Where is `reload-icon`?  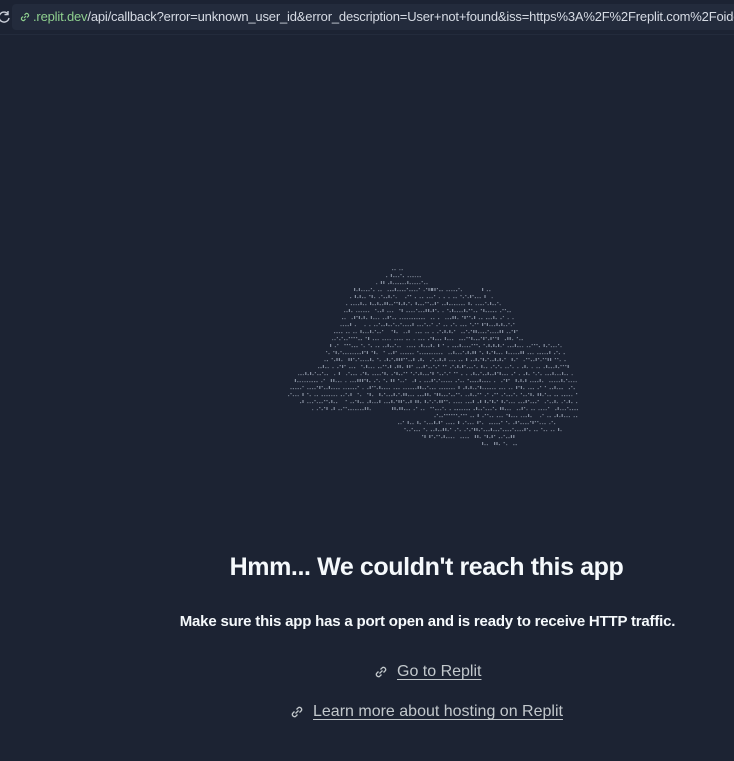 reload-icon is located at coordinates (6, 17).